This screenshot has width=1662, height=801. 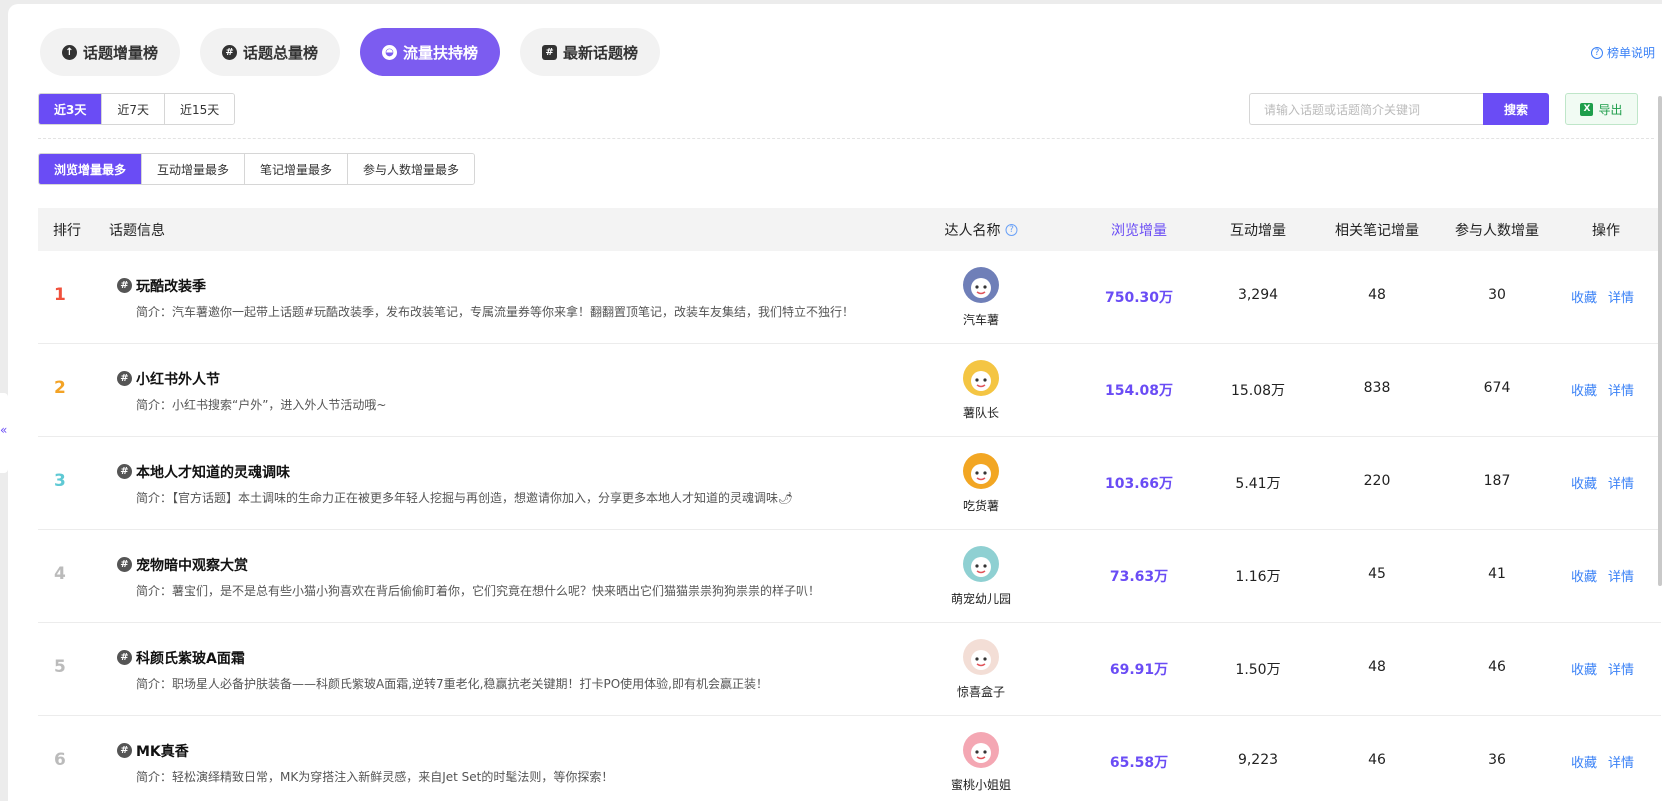 What do you see at coordinates (981, 412) in the screenshot?
I see `creator-name: 薯队长` at bounding box center [981, 412].